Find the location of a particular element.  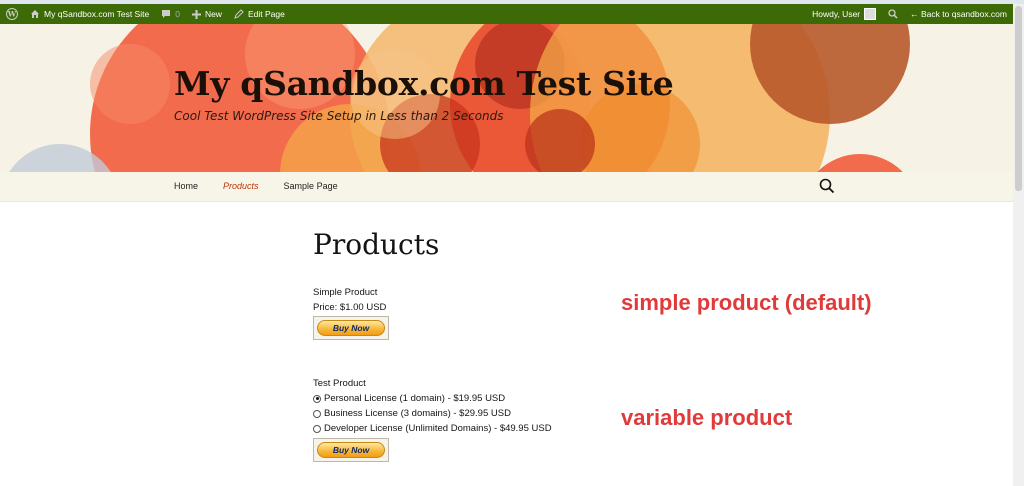

comments-count: 0 is located at coordinates (177, 14).